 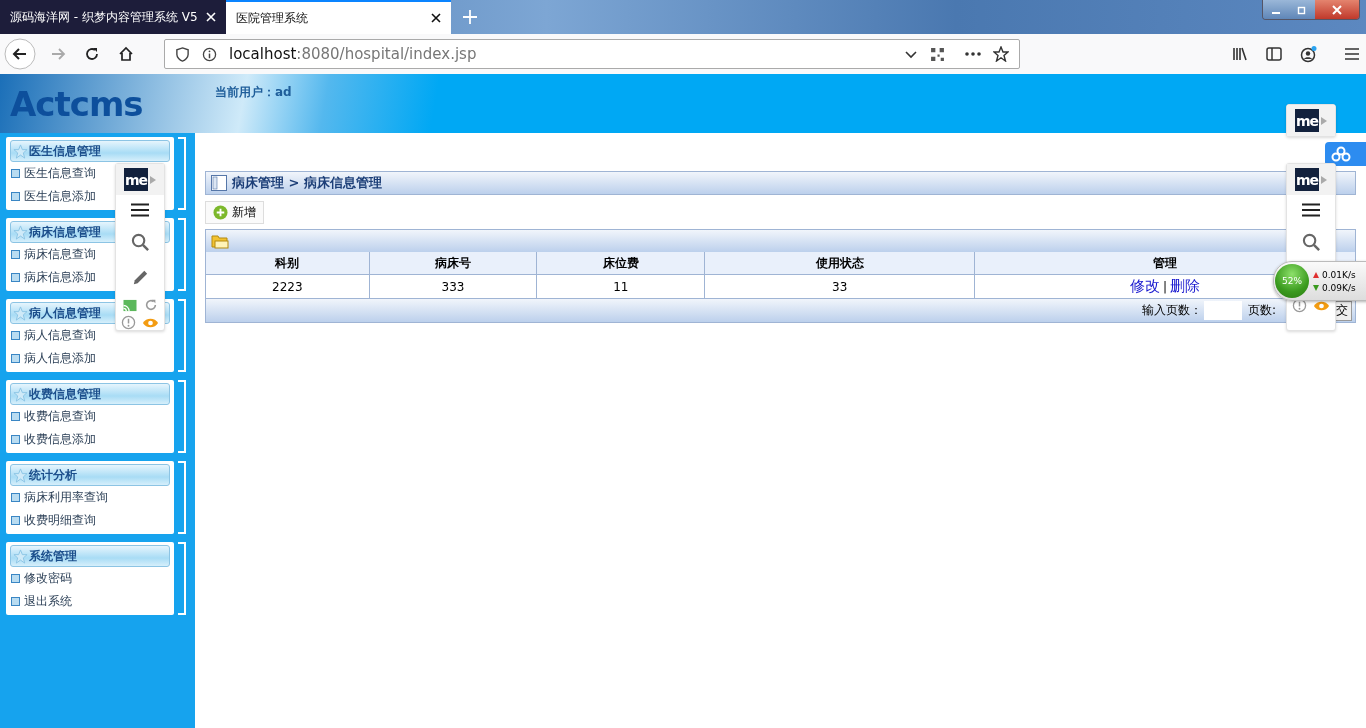 I want to click on table-cell: 333, so click(x=453, y=286).